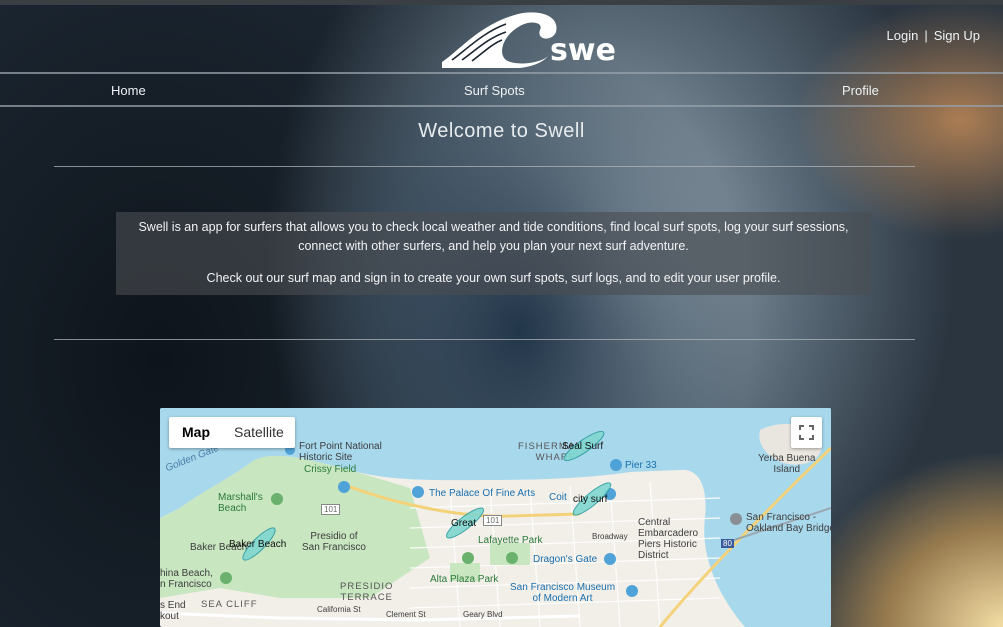 The height and width of the screenshot is (627, 1003). Describe the element at coordinates (484, 339) in the screenshot. I see `divider-bottom` at that location.